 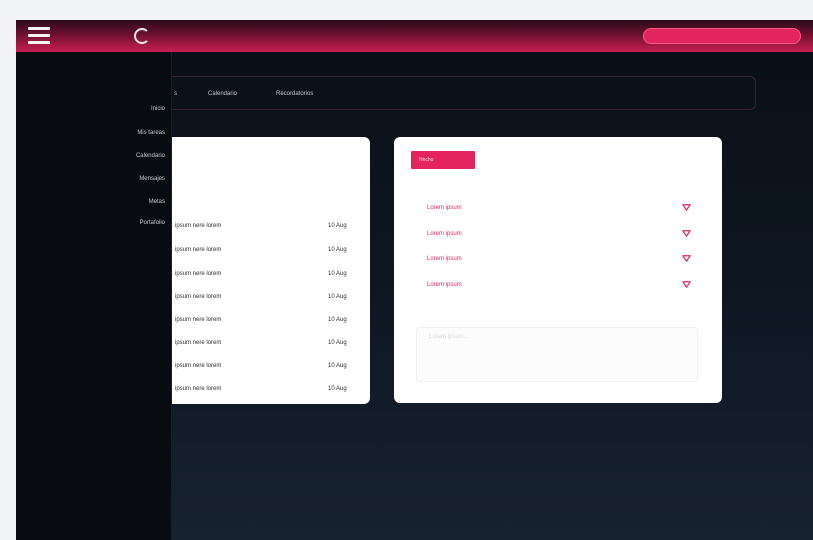 I want to click on app-logo, so click(x=144, y=36).